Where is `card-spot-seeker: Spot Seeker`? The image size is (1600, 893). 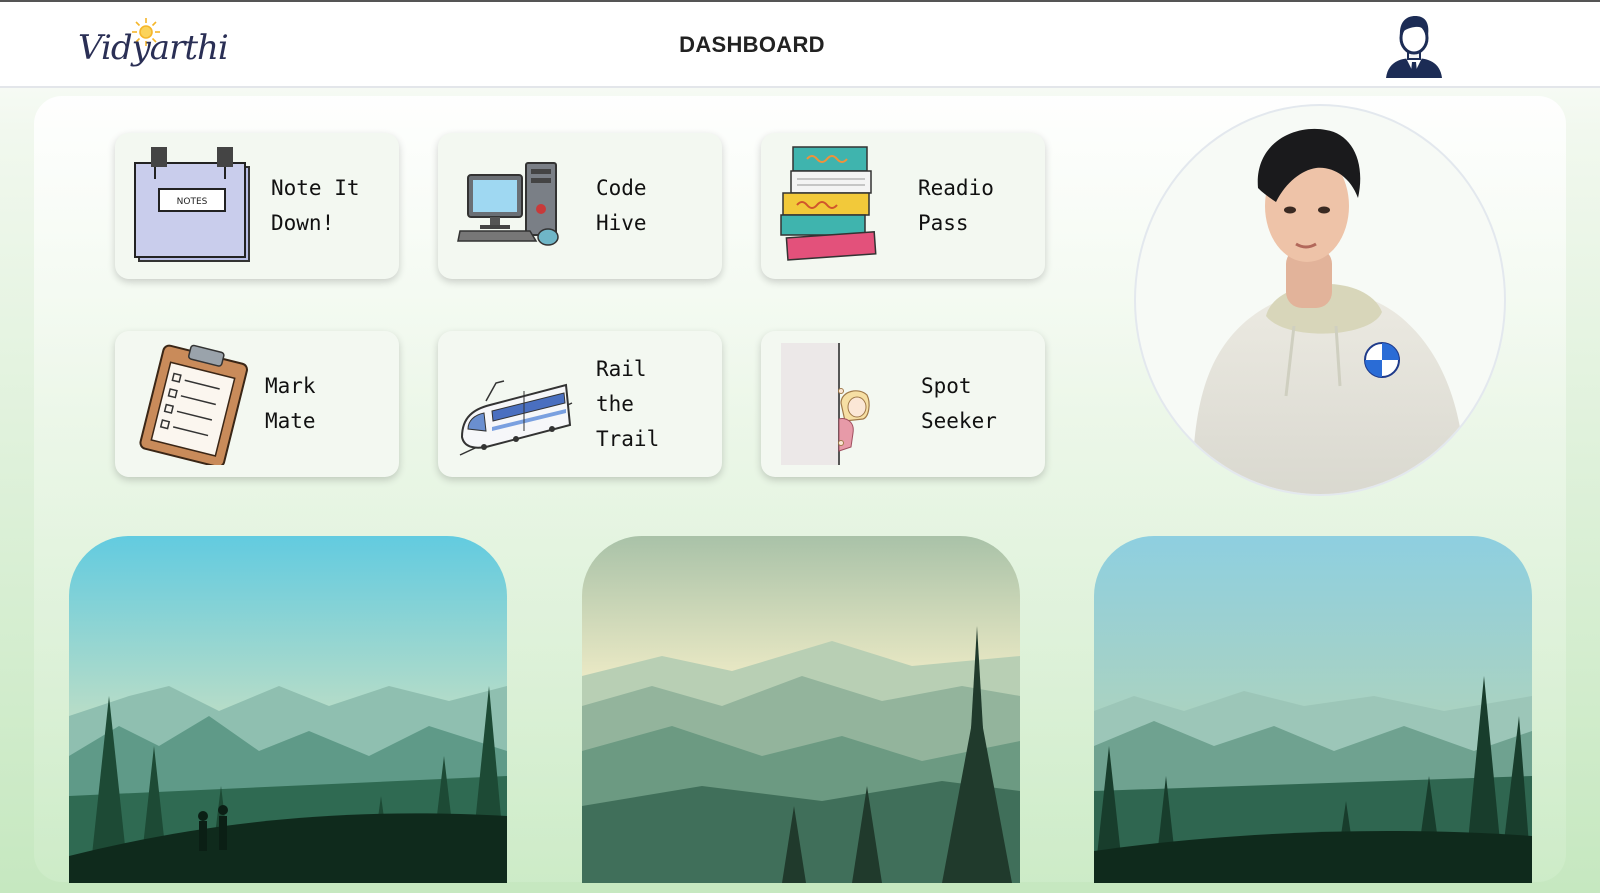 card-spot-seeker: Spot Seeker is located at coordinates (903, 404).